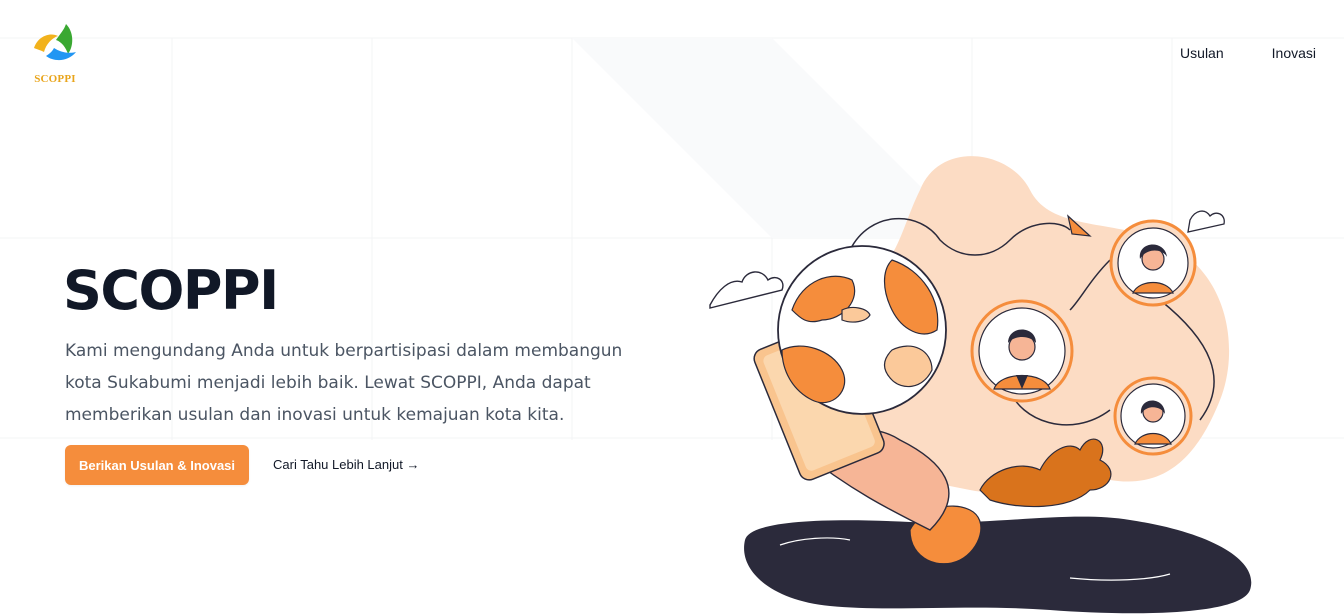  I want to click on learn-more-link: Cari Tahu Lebih Lanjut →, so click(346, 465).